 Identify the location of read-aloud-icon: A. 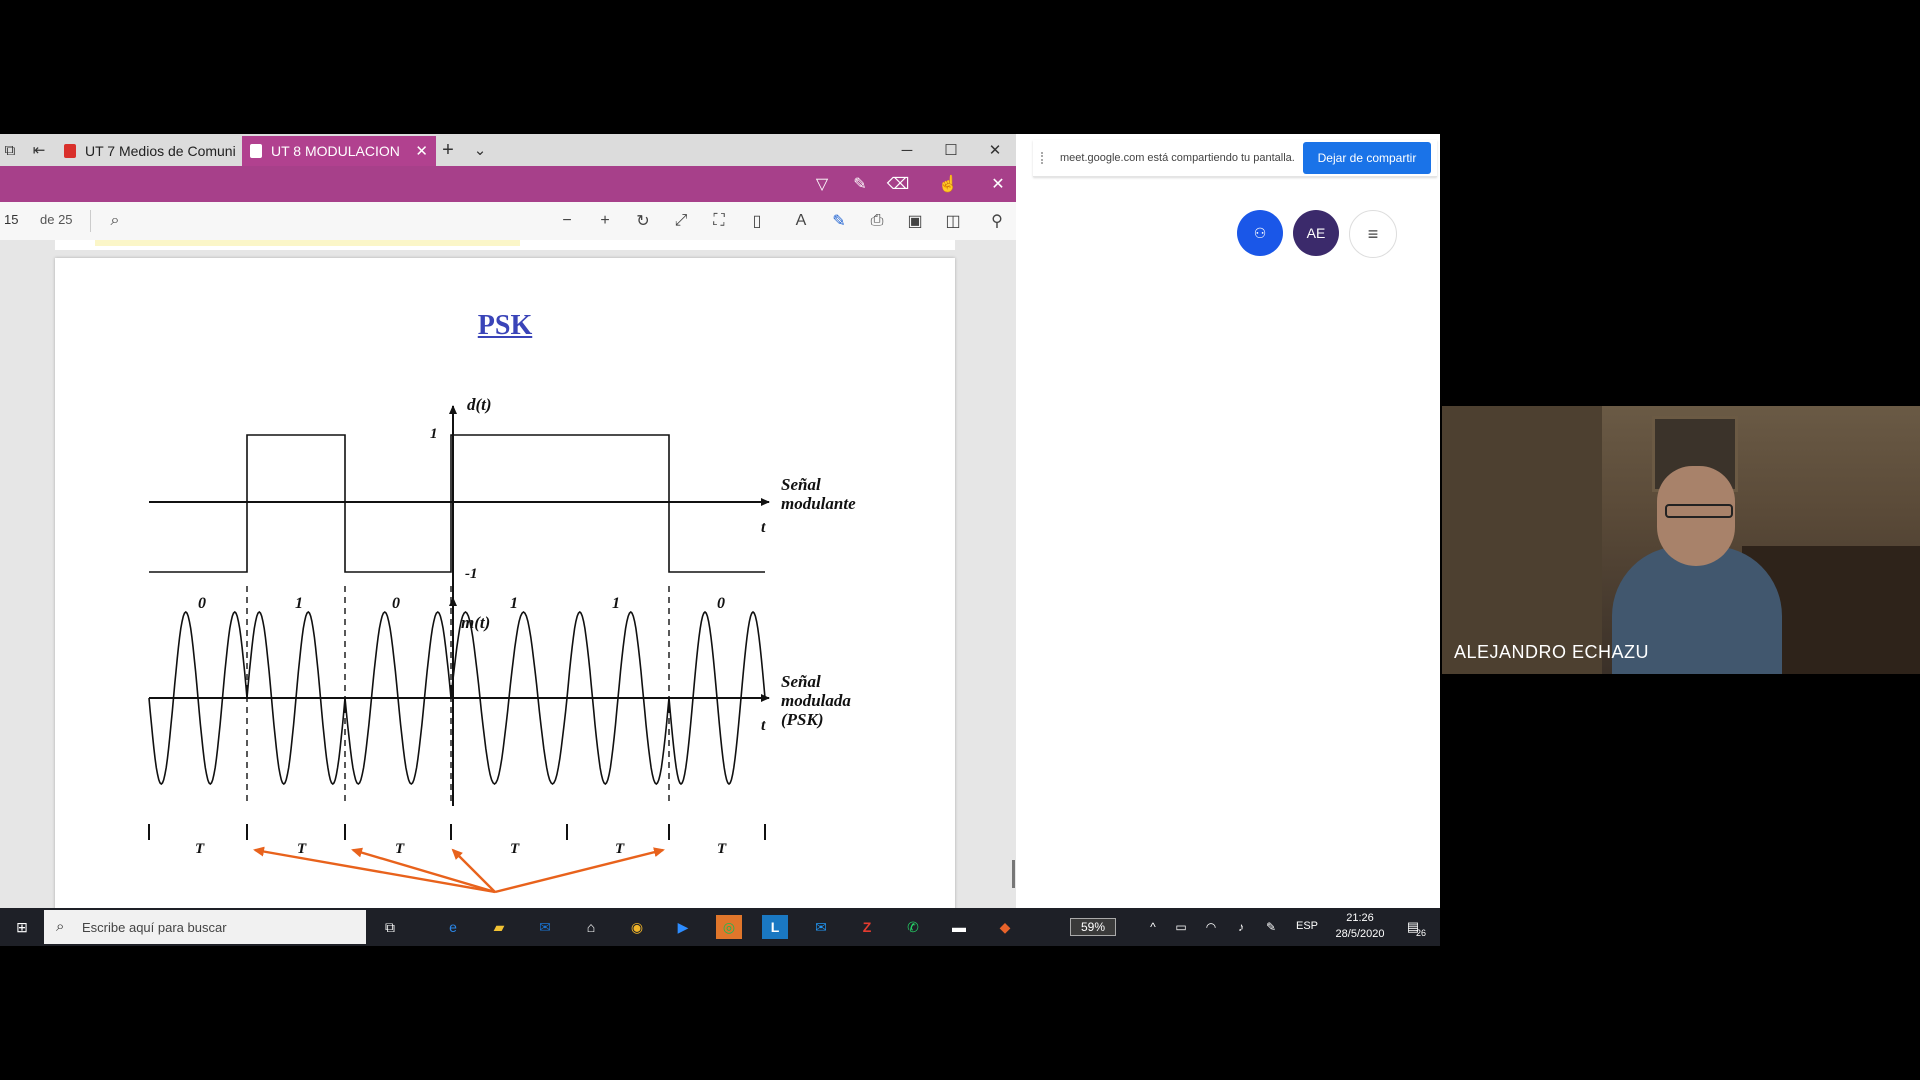
(801, 221).